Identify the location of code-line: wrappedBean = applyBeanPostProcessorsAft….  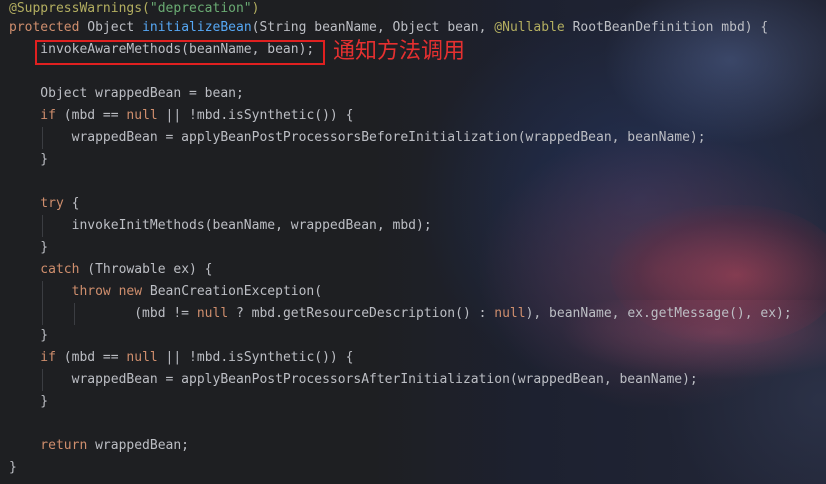
(400, 380).